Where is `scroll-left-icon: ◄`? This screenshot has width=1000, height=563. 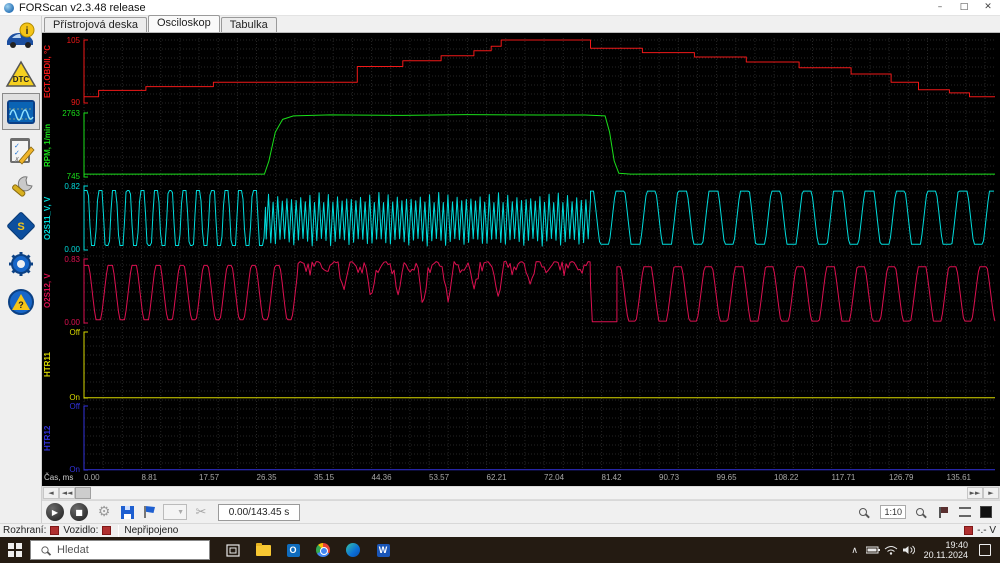
scroll-left-icon: ◄ is located at coordinates (51, 493).